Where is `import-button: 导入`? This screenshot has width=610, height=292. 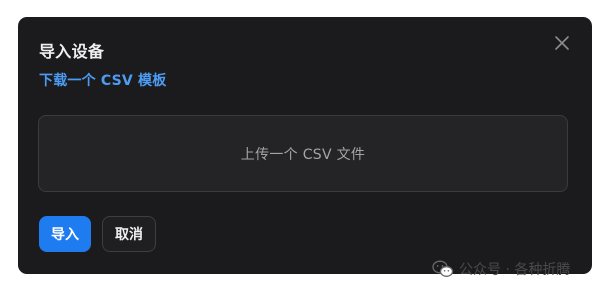 import-button: 导入 is located at coordinates (65, 234).